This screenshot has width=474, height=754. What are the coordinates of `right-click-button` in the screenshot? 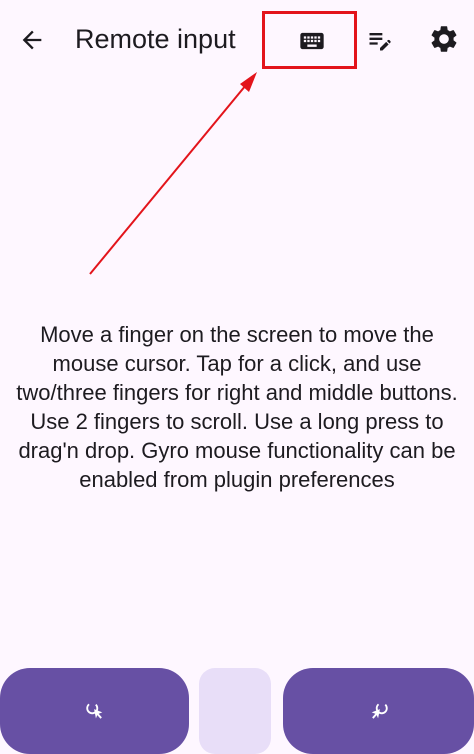 It's located at (378, 711).